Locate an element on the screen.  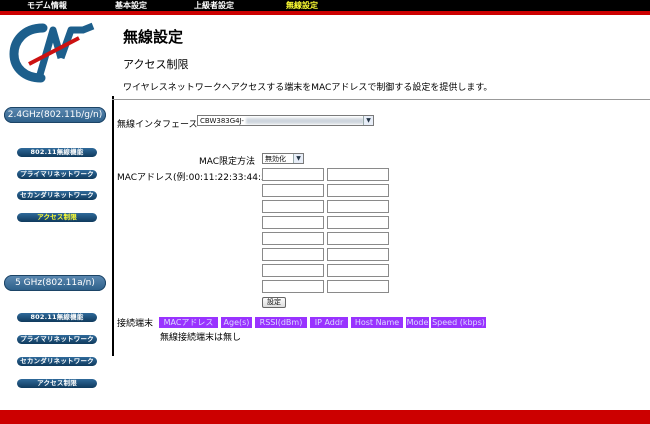
sidebar-5-access-control: アクセス制限 is located at coordinates (57, 383).